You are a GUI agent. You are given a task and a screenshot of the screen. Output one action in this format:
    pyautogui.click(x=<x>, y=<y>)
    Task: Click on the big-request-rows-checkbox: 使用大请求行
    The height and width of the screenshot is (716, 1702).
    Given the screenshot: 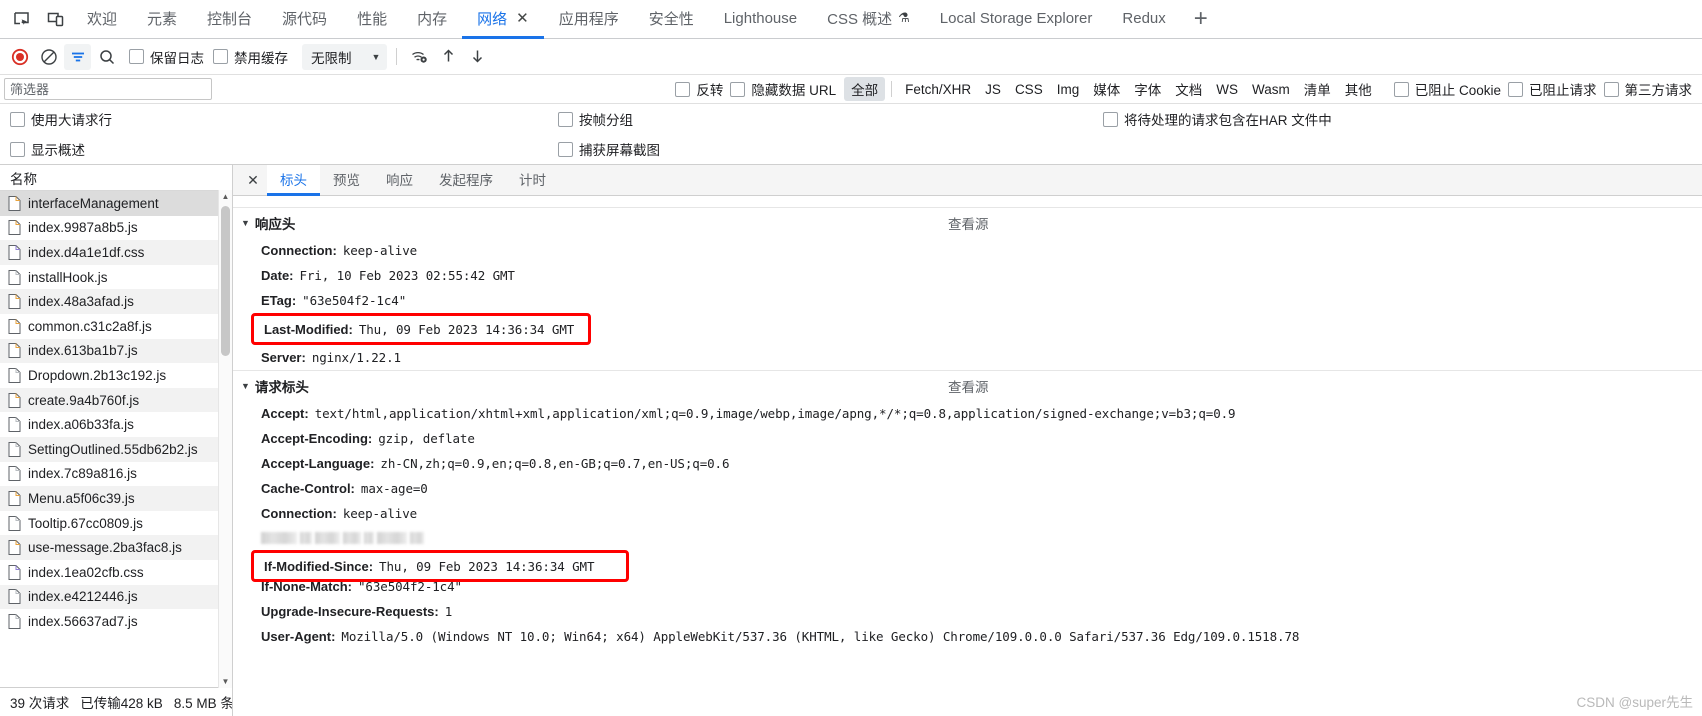 What is the action you would take?
    pyautogui.click(x=61, y=119)
    